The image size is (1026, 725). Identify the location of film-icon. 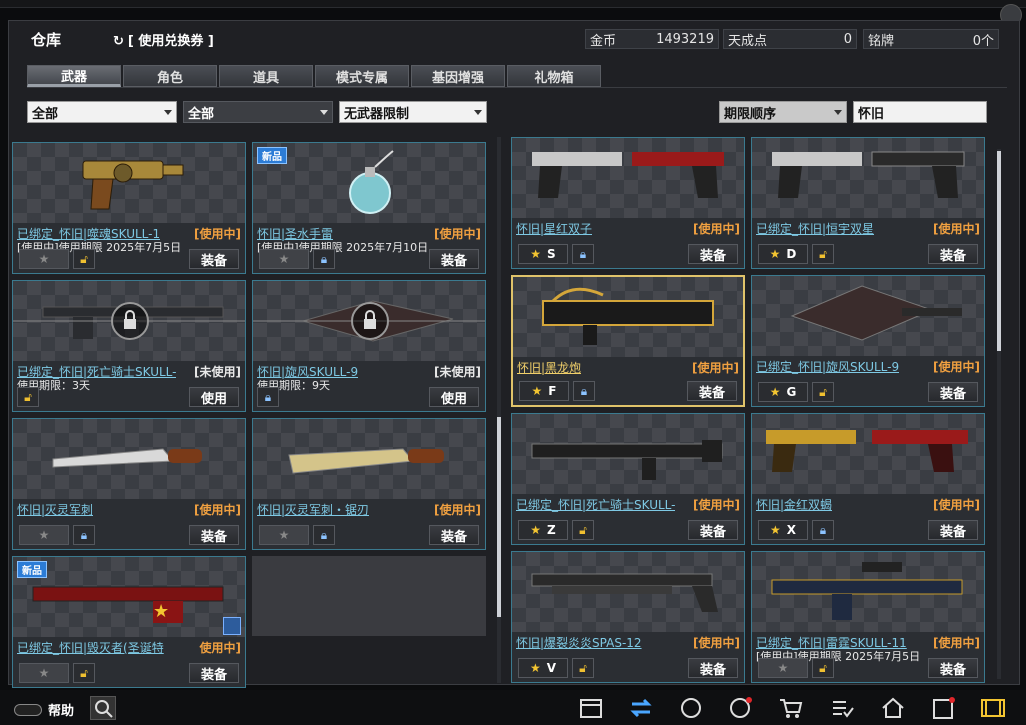
(993, 708).